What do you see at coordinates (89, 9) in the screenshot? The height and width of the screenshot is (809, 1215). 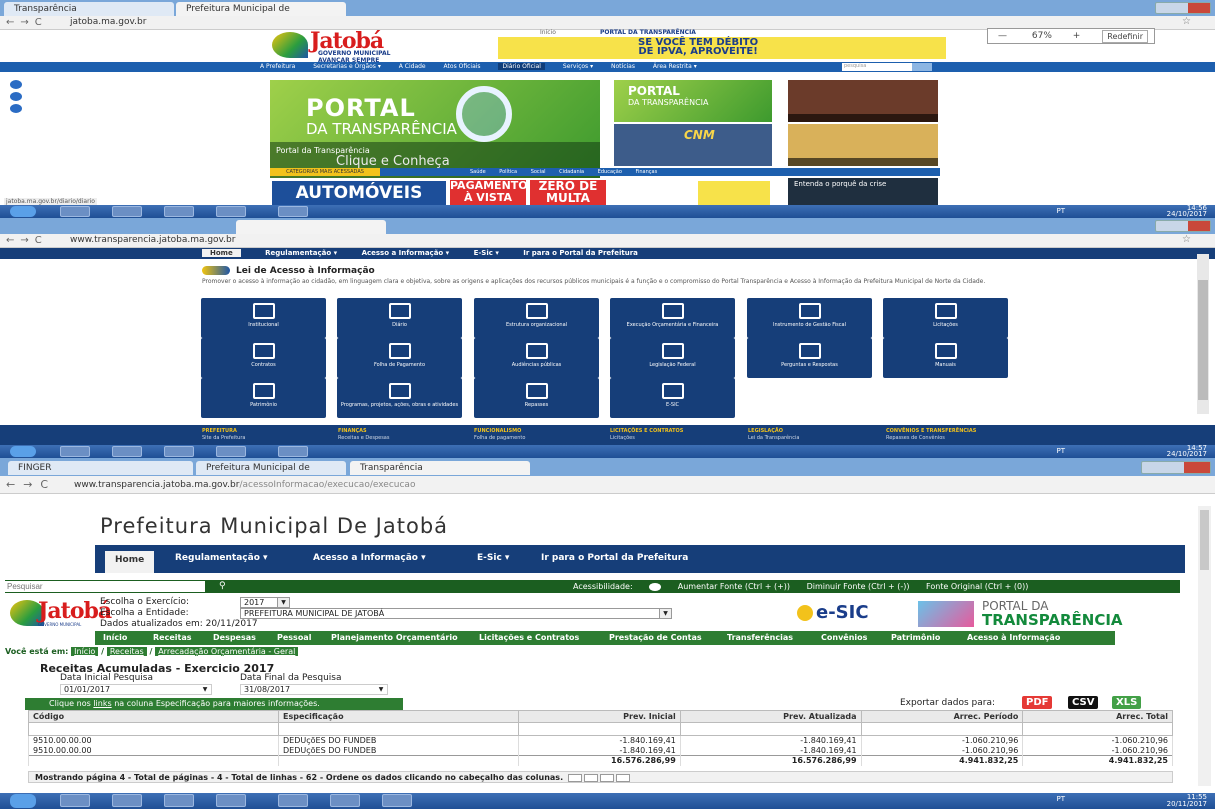 I see `browser-tab: Transparência` at bounding box center [89, 9].